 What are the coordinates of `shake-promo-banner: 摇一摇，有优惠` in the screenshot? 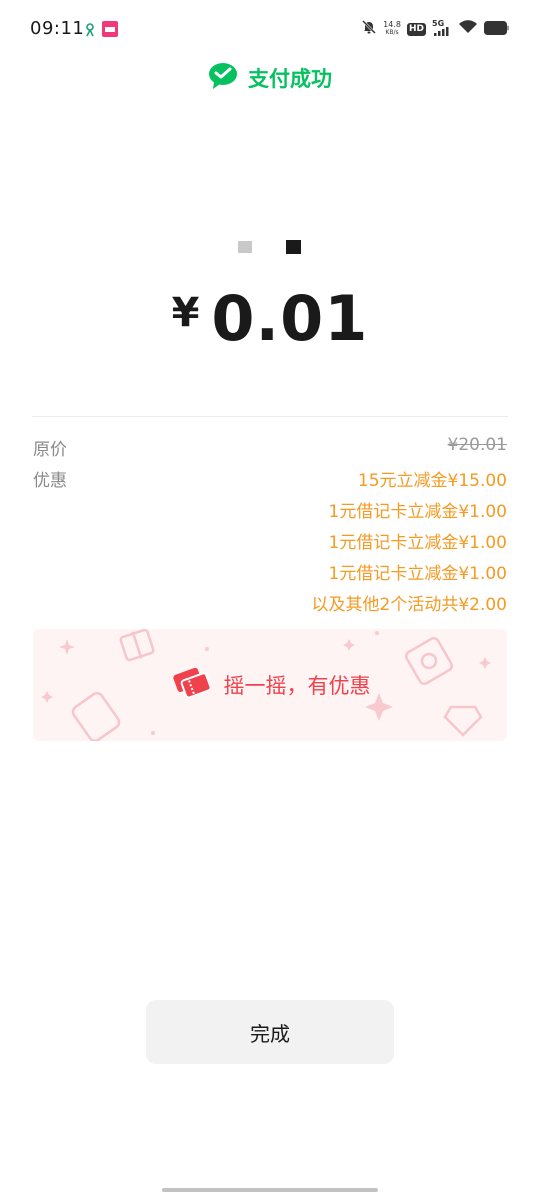 It's located at (270, 685).